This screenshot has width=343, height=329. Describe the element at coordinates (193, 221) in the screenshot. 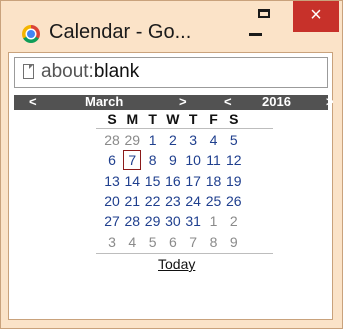

I see `day-cell: 31` at that location.